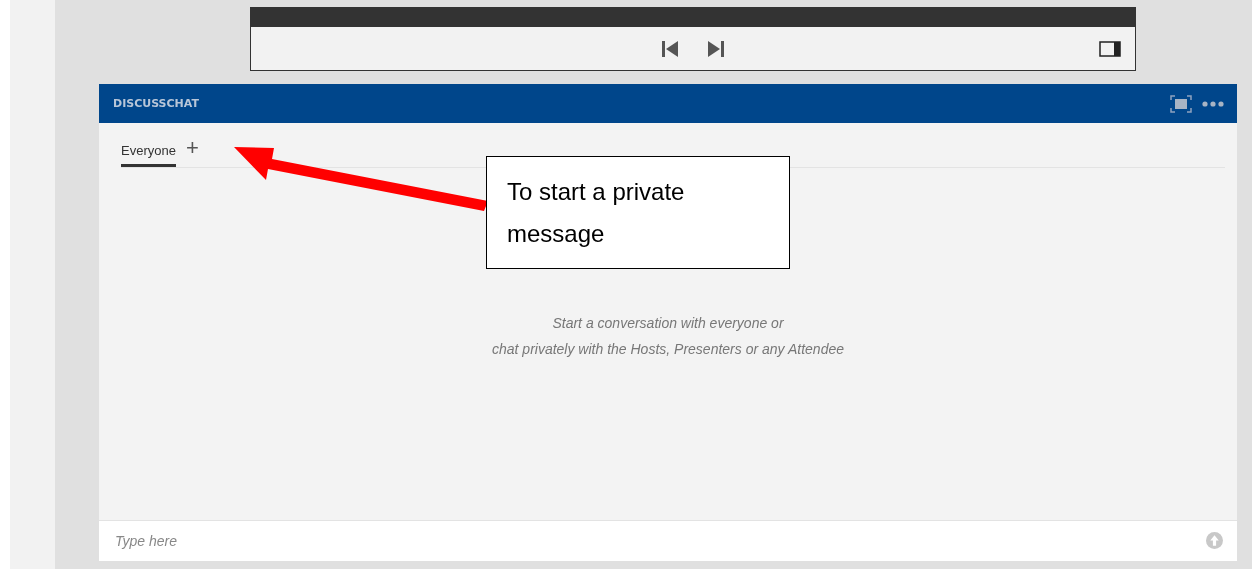 The image size is (1252, 569). What do you see at coordinates (668, 336) in the screenshot?
I see `empty-message: Start a conversation with everyone or chat privately with the Hosts, Presenters or any Attendee` at bounding box center [668, 336].